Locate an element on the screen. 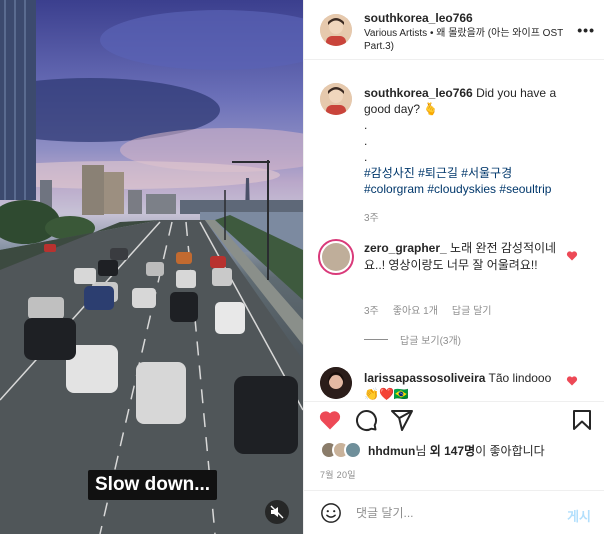 The width and height of the screenshot is (604, 534). view-replies-label: 답글 보기(3개) is located at coordinates (430, 341).